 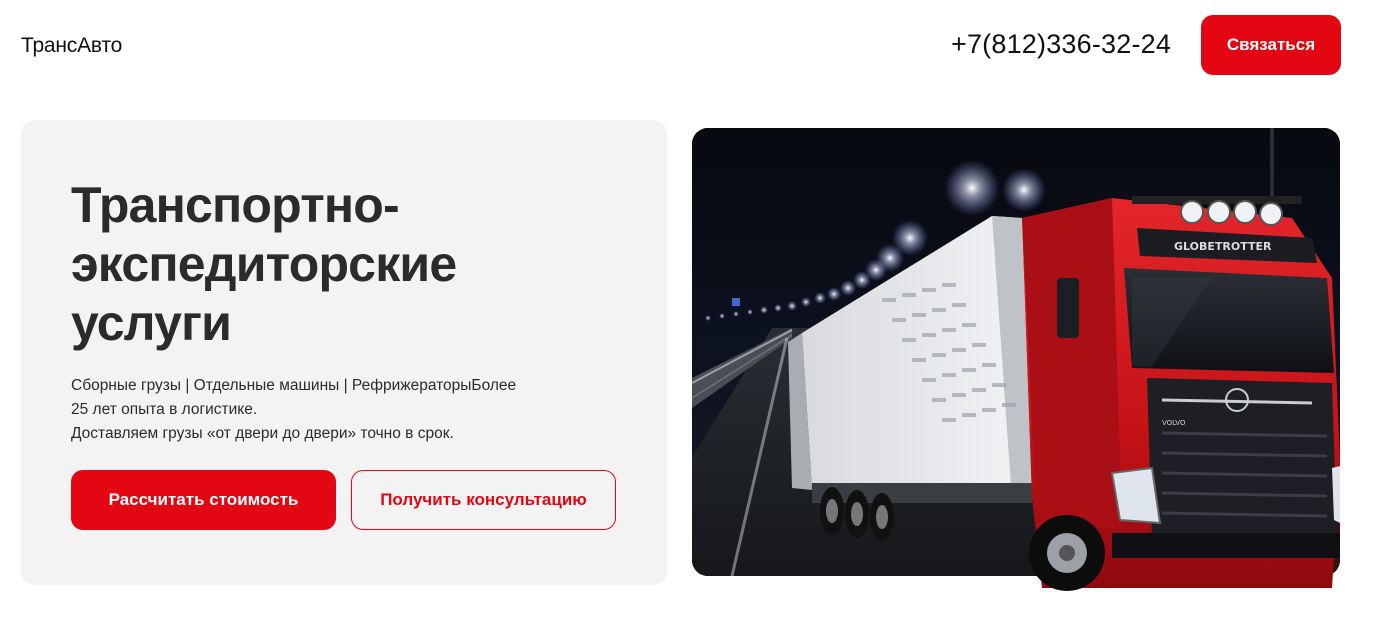 I want to click on phone-number: +7(812)336-32-24, so click(x=1061, y=44).